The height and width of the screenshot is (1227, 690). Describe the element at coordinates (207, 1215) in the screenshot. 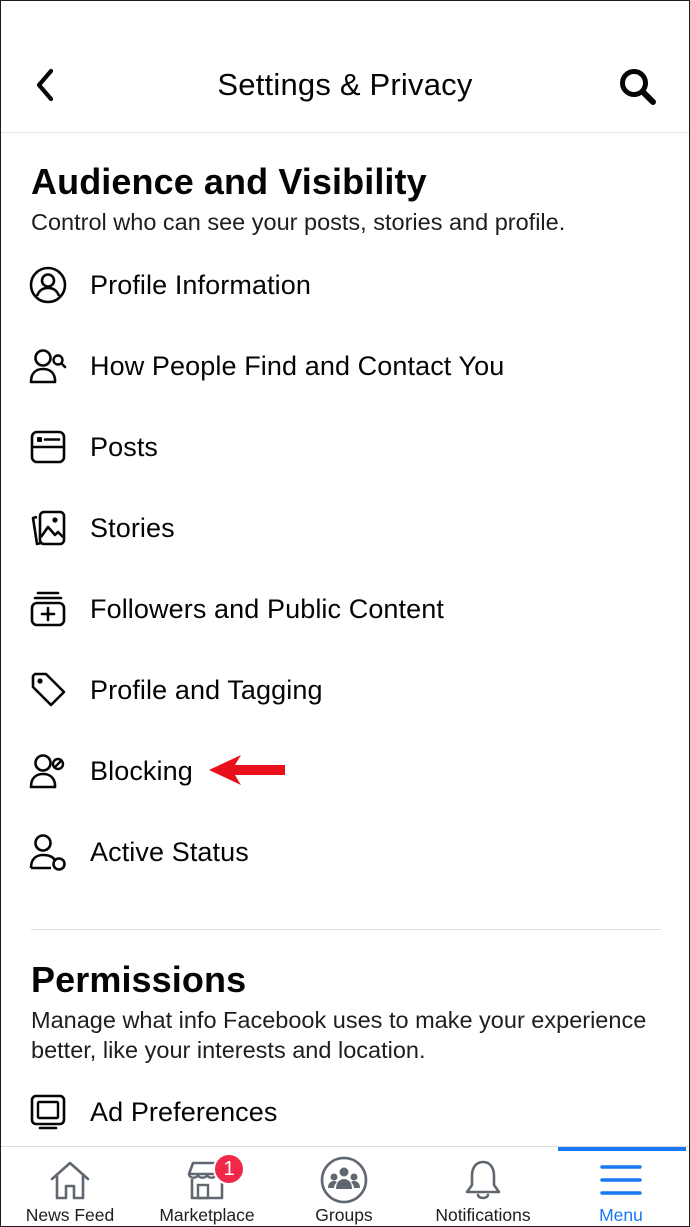

I see `tab-label: Marketplace` at that location.